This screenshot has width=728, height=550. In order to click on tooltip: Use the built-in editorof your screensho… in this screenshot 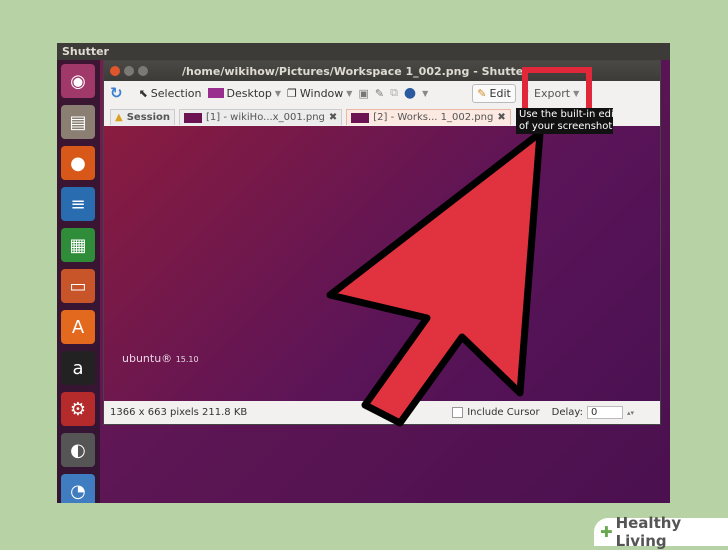, I will do `click(564, 121)`.